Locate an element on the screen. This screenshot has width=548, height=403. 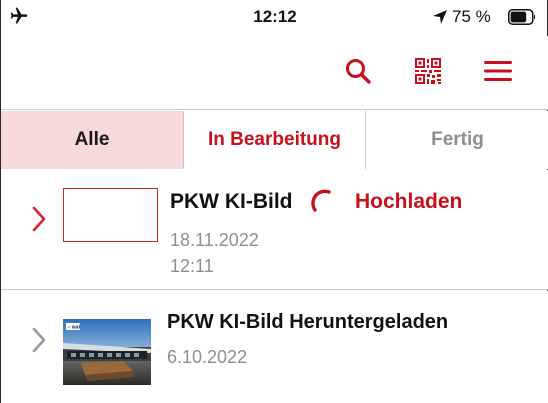
item-date: 18.11.2022 is located at coordinates (214, 240).